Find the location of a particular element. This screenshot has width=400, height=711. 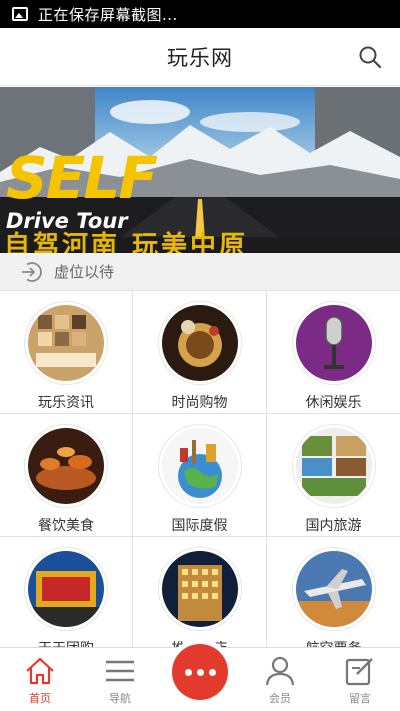

category-shopping: 时尚购物 is located at coordinates (200, 352).